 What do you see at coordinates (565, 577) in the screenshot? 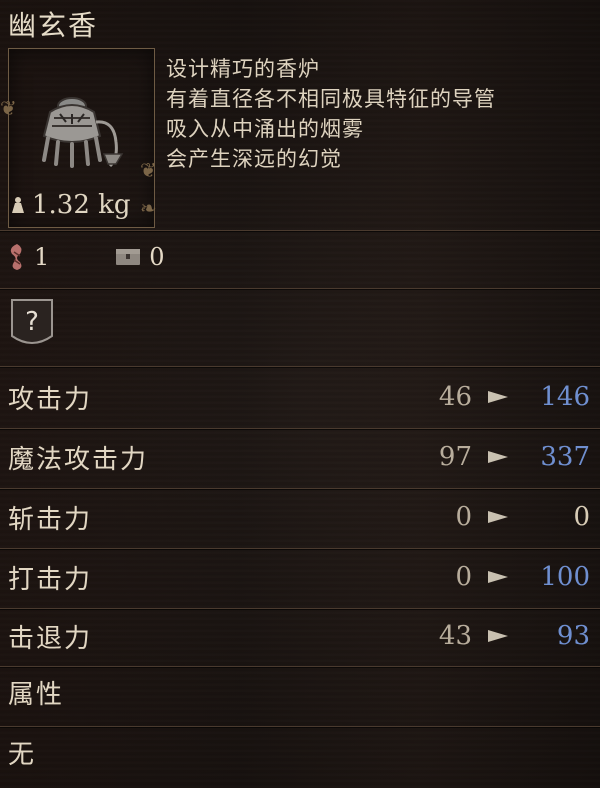
I see `stat-new-value: 100` at bounding box center [565, 577].